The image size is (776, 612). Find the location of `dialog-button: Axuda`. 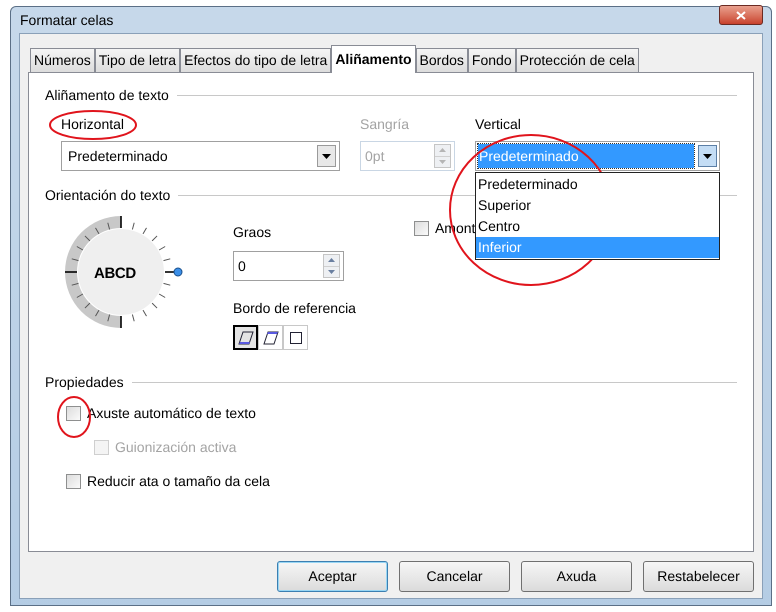

dialog-button: Axuda is located at coordinates (576, 576).